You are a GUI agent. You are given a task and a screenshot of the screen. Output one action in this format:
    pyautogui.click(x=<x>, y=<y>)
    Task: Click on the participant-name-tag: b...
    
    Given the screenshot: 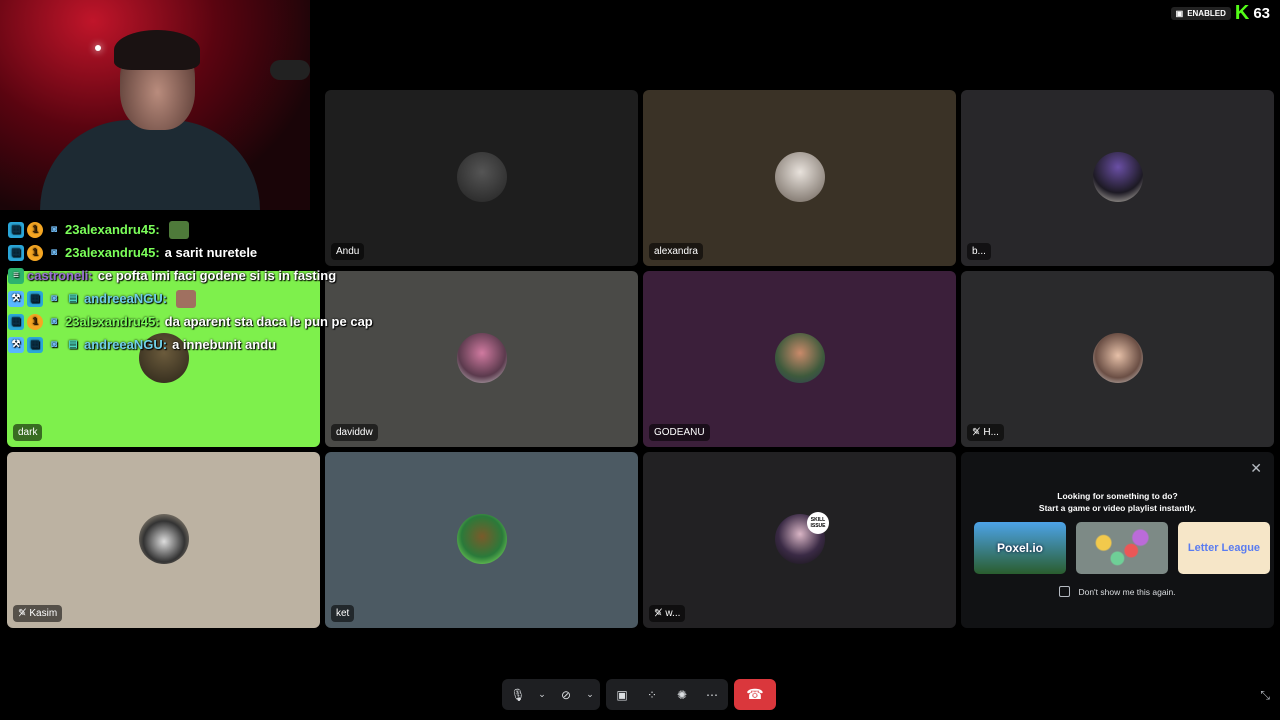 What is the action you would take?
    pyautogui.click(x=979, y=251)
    